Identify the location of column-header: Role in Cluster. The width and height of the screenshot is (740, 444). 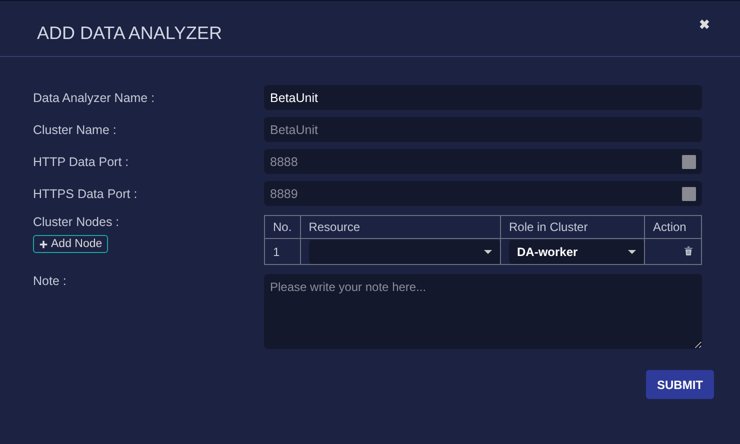
(572, 227).